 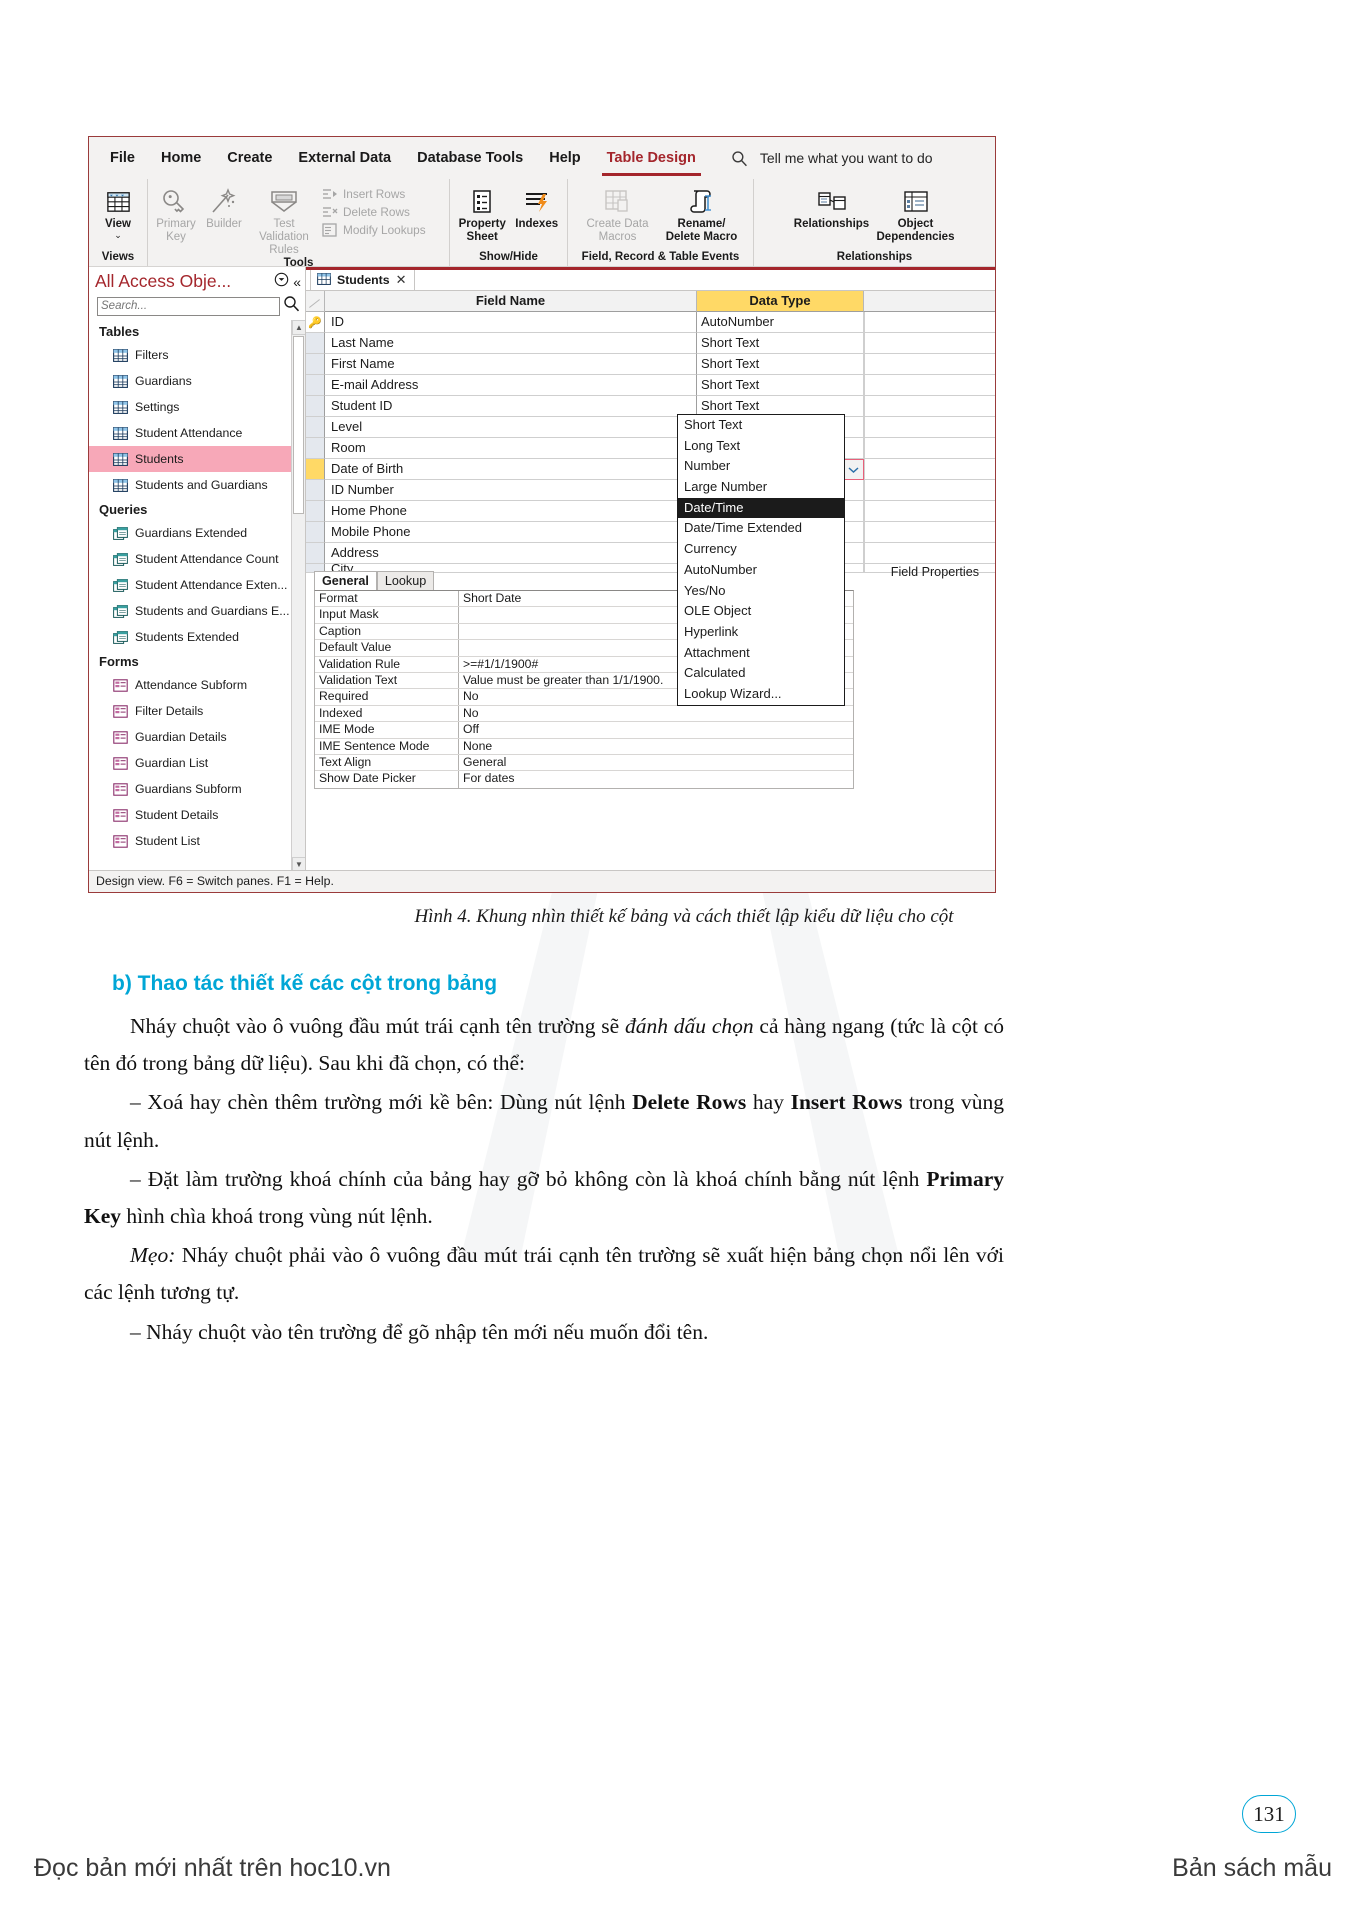 I want to click on field-name-cell: ID, so click(x=511, y=322).